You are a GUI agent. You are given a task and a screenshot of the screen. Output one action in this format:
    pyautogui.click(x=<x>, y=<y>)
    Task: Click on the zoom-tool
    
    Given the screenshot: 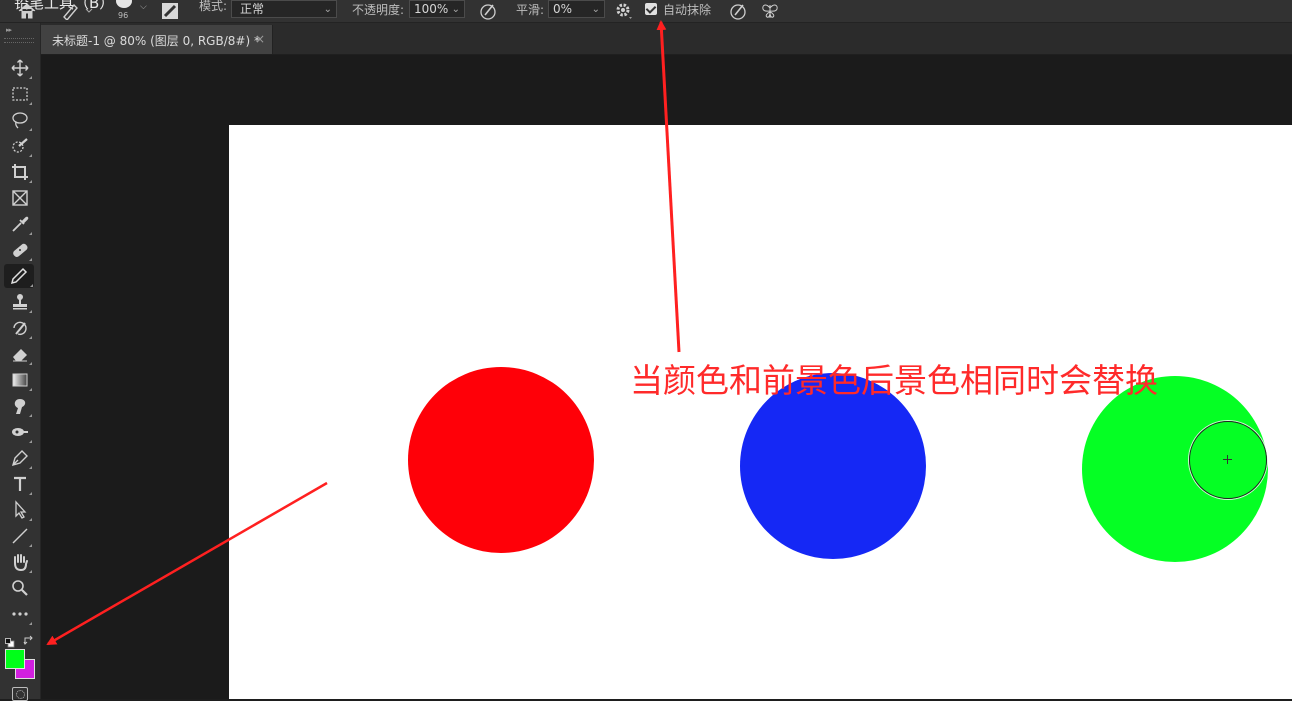 What is the action you would take?
    pyautogui.click(x=20, y=588)
    